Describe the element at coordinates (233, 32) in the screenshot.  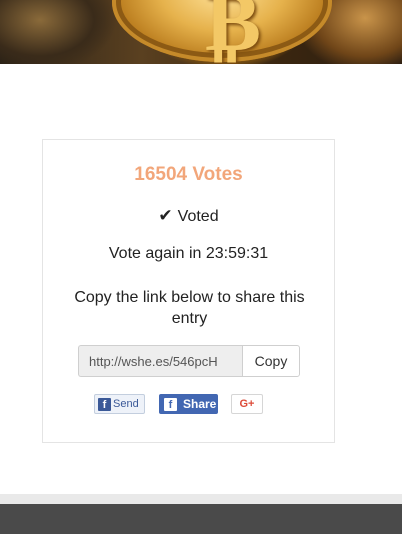
I see `bitcoin-symbol-icon: ₿` at that location.